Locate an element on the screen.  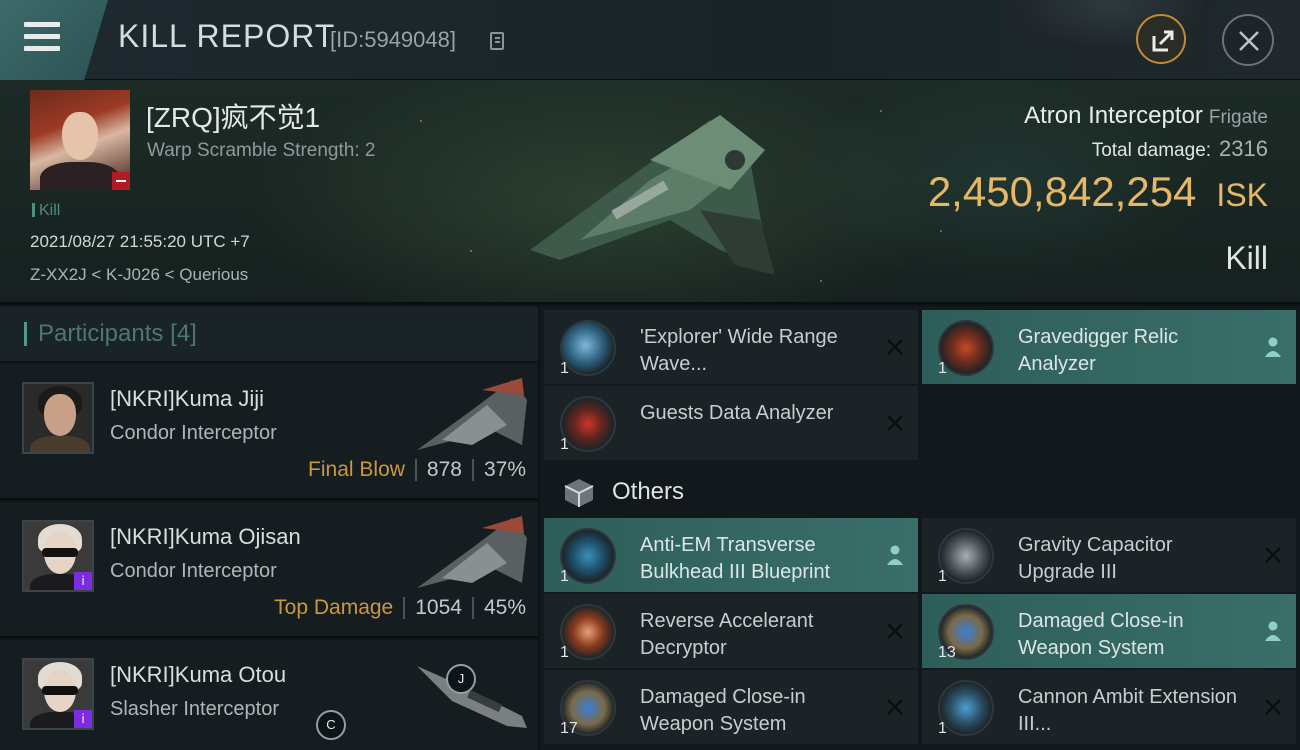
share-button is located at coordinates (1161, 39).